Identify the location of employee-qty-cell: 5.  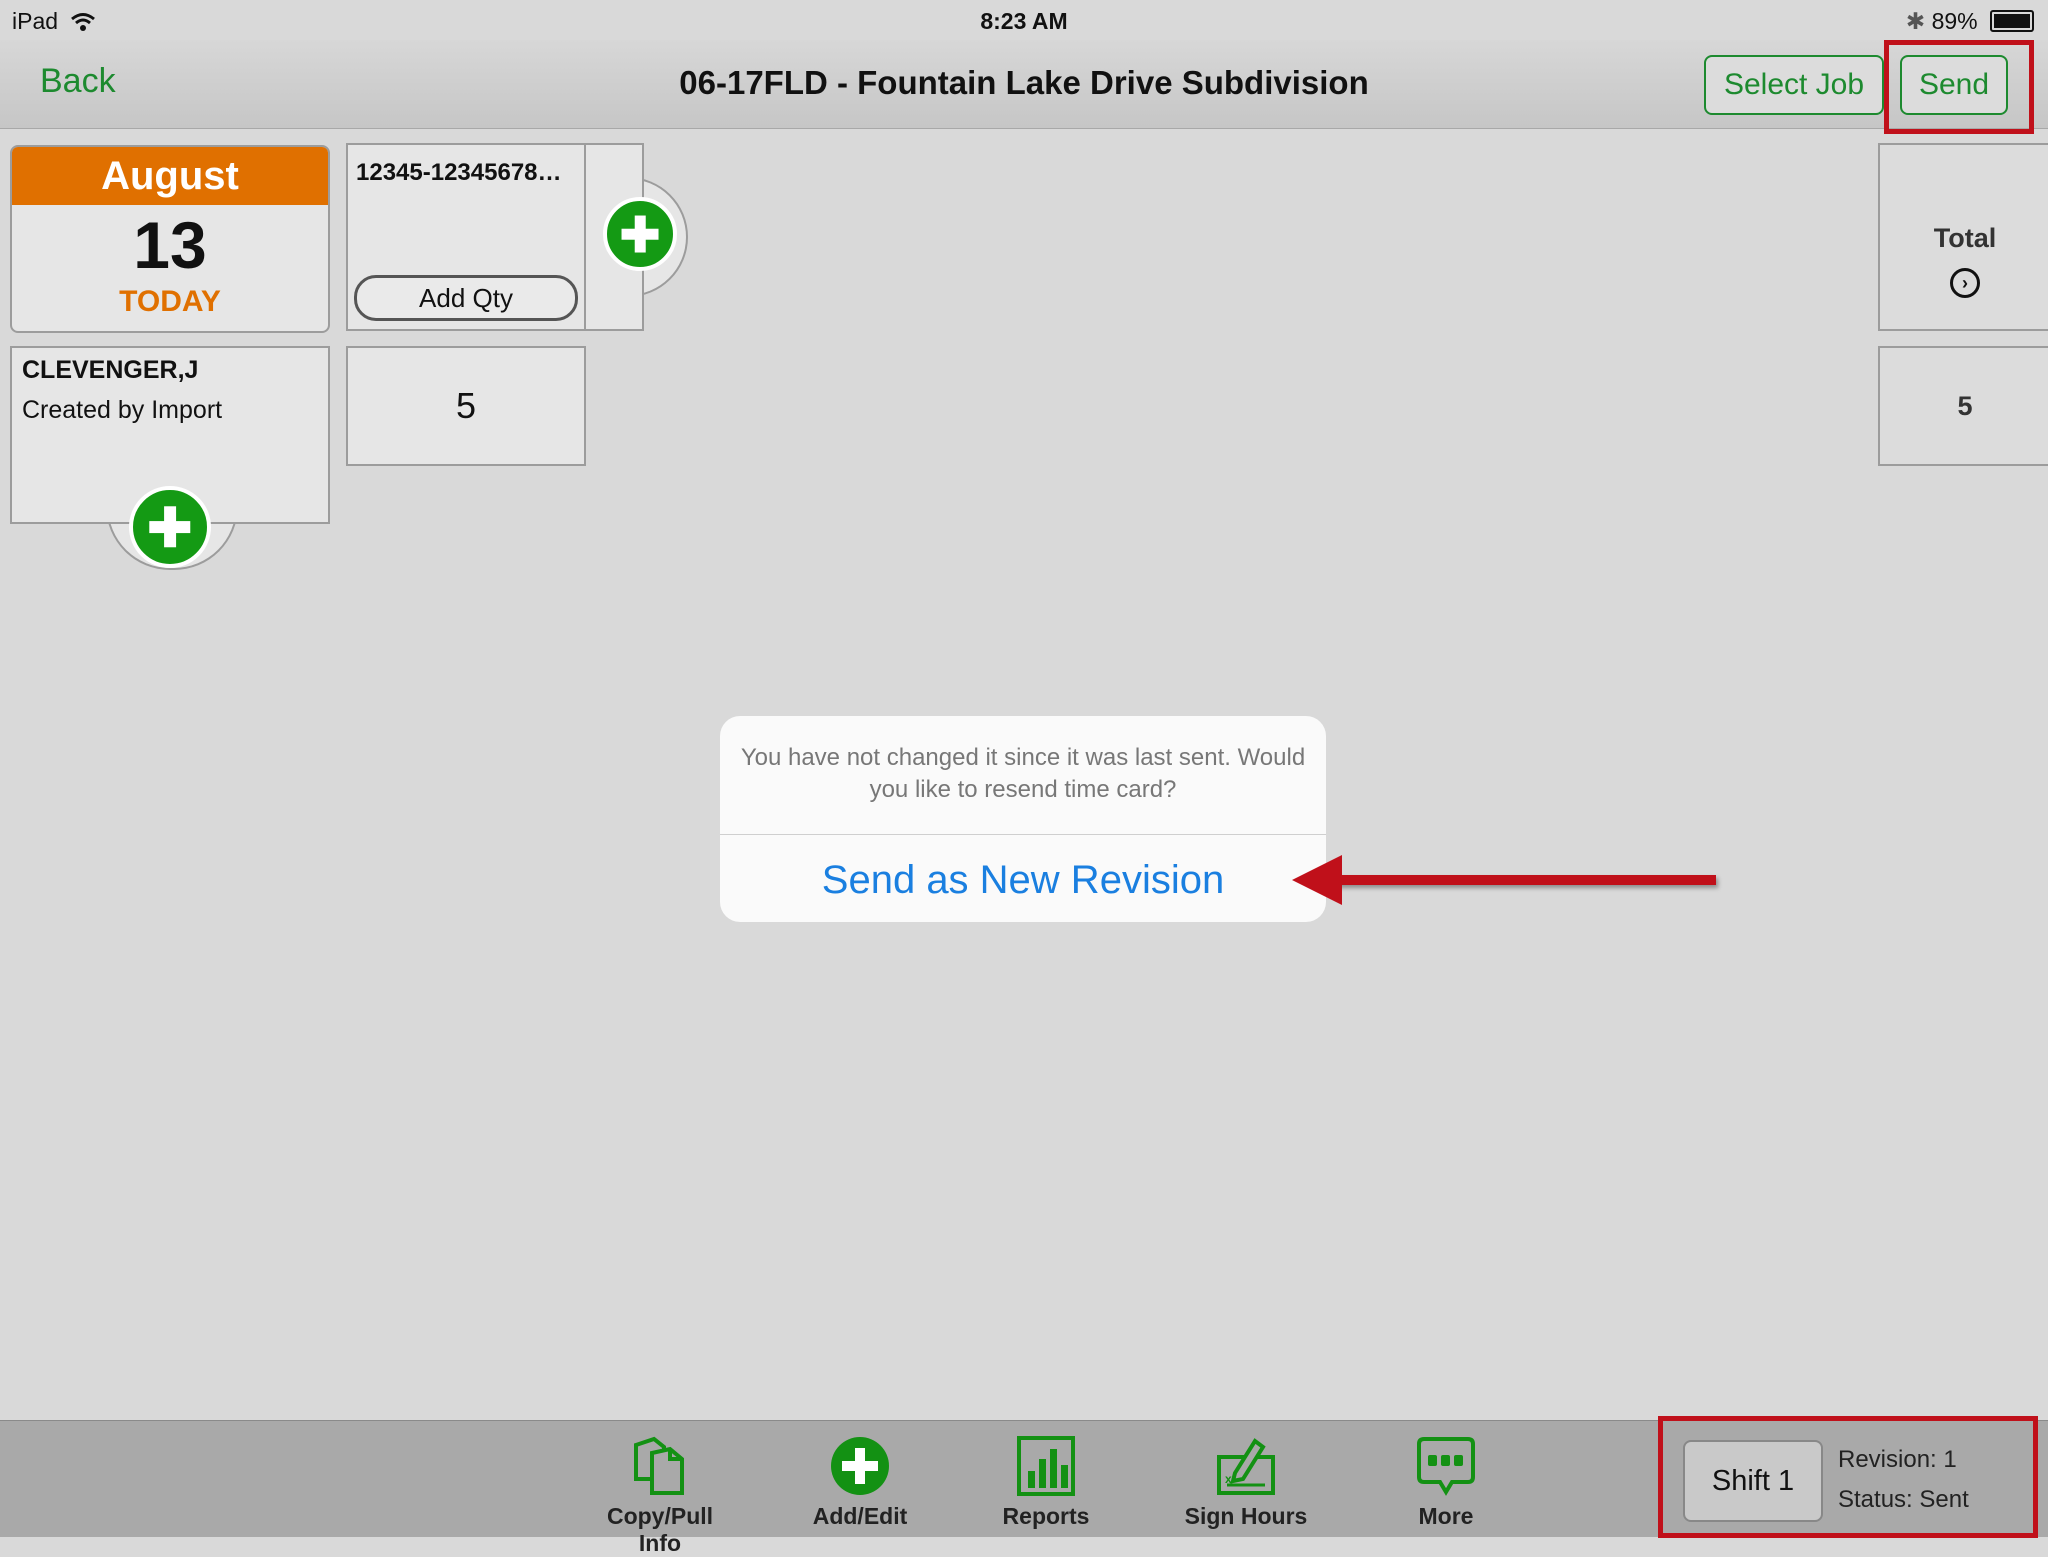
(466, 406).